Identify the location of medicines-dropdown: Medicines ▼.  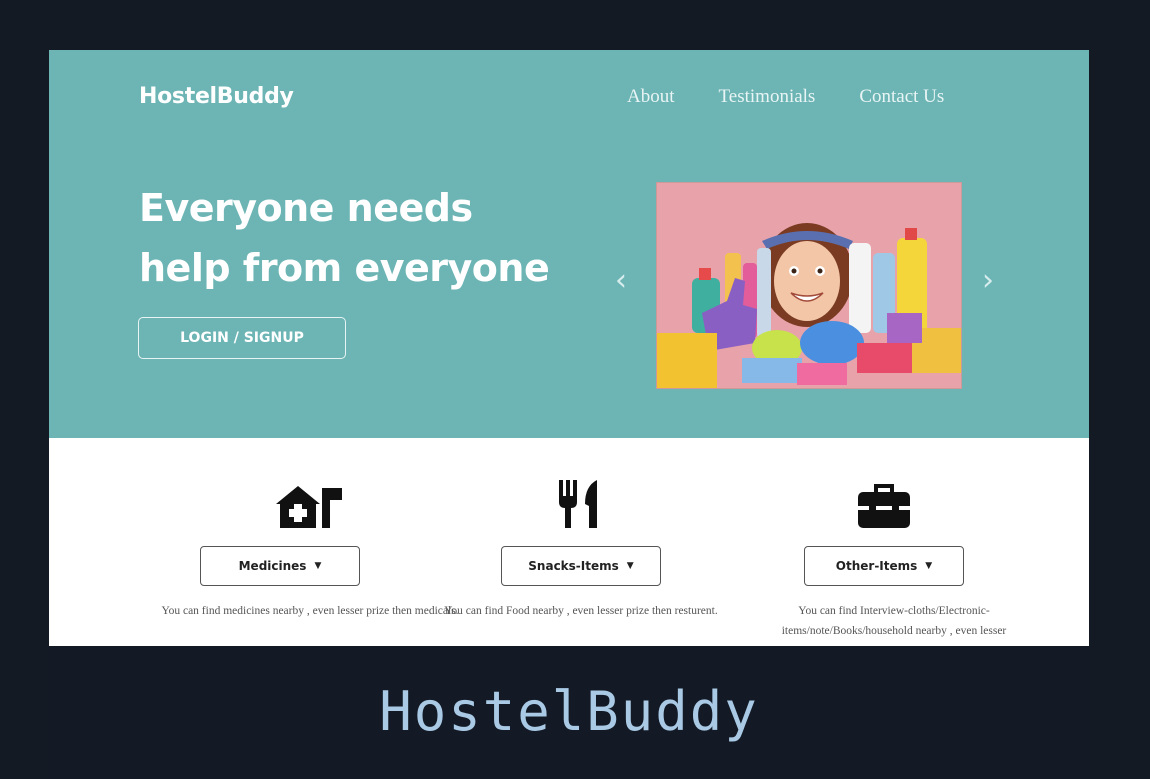
(280, 566).